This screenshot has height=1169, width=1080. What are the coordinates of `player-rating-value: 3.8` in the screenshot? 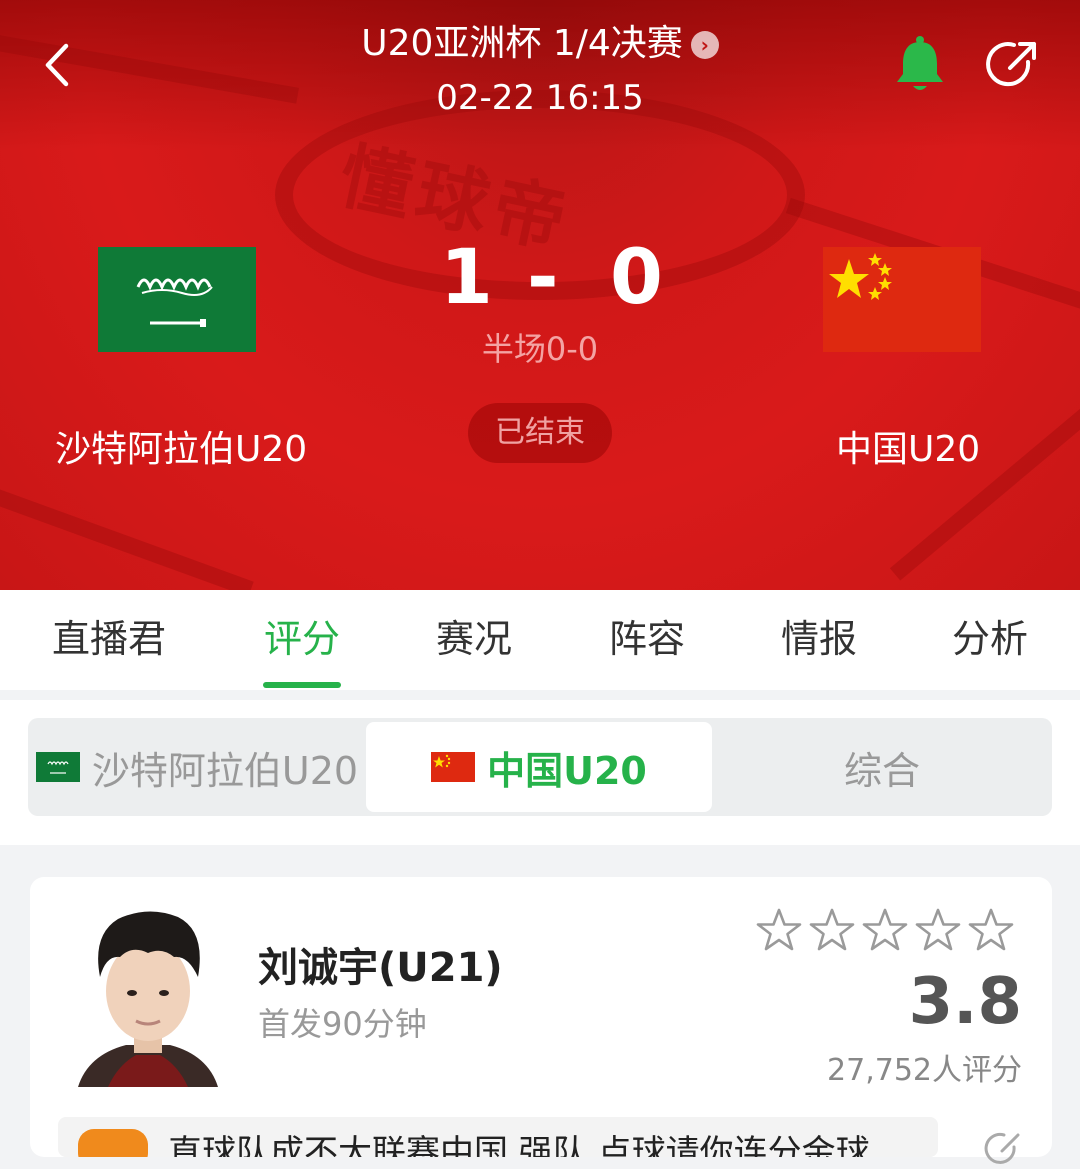 It's located at (965, 1002).